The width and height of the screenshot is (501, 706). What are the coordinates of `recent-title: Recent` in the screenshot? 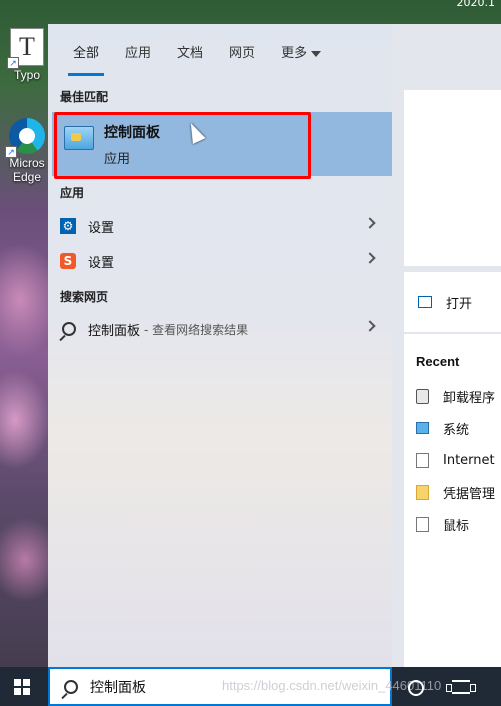 It's located at (438, 361).